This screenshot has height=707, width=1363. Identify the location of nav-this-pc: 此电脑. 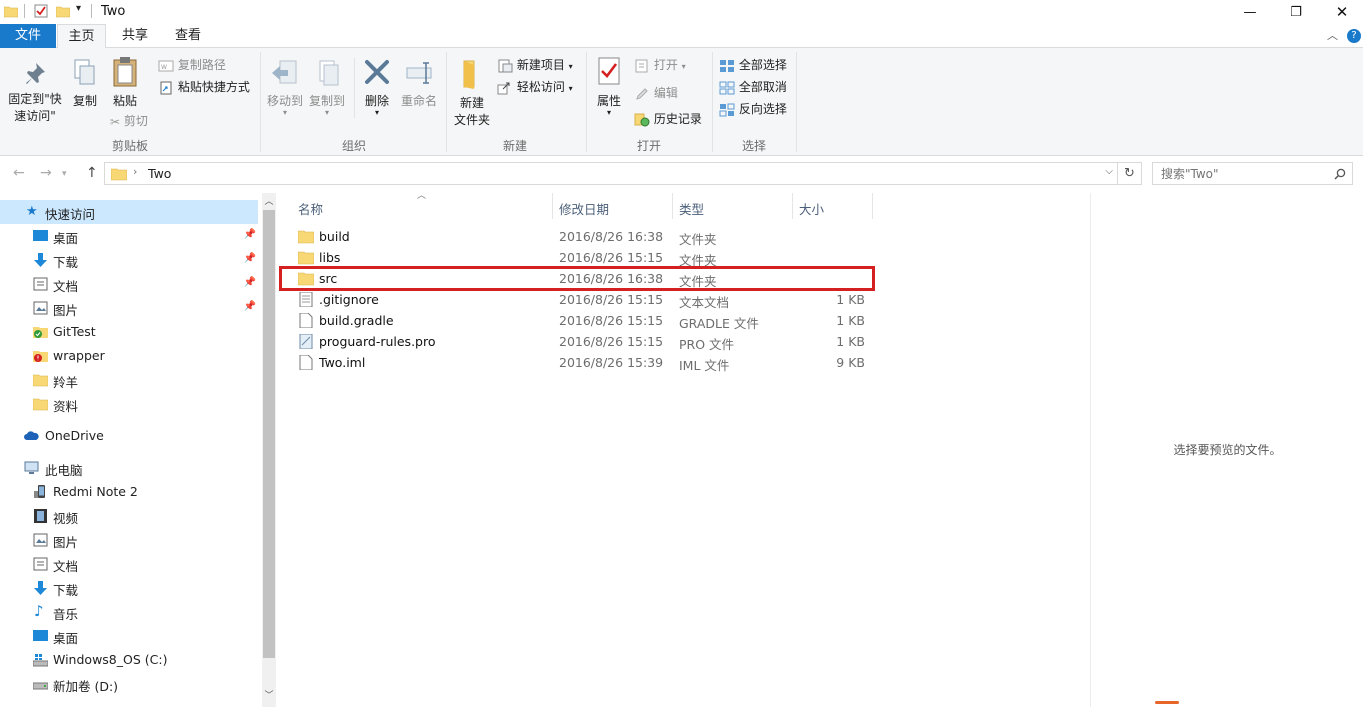
(129, 468).